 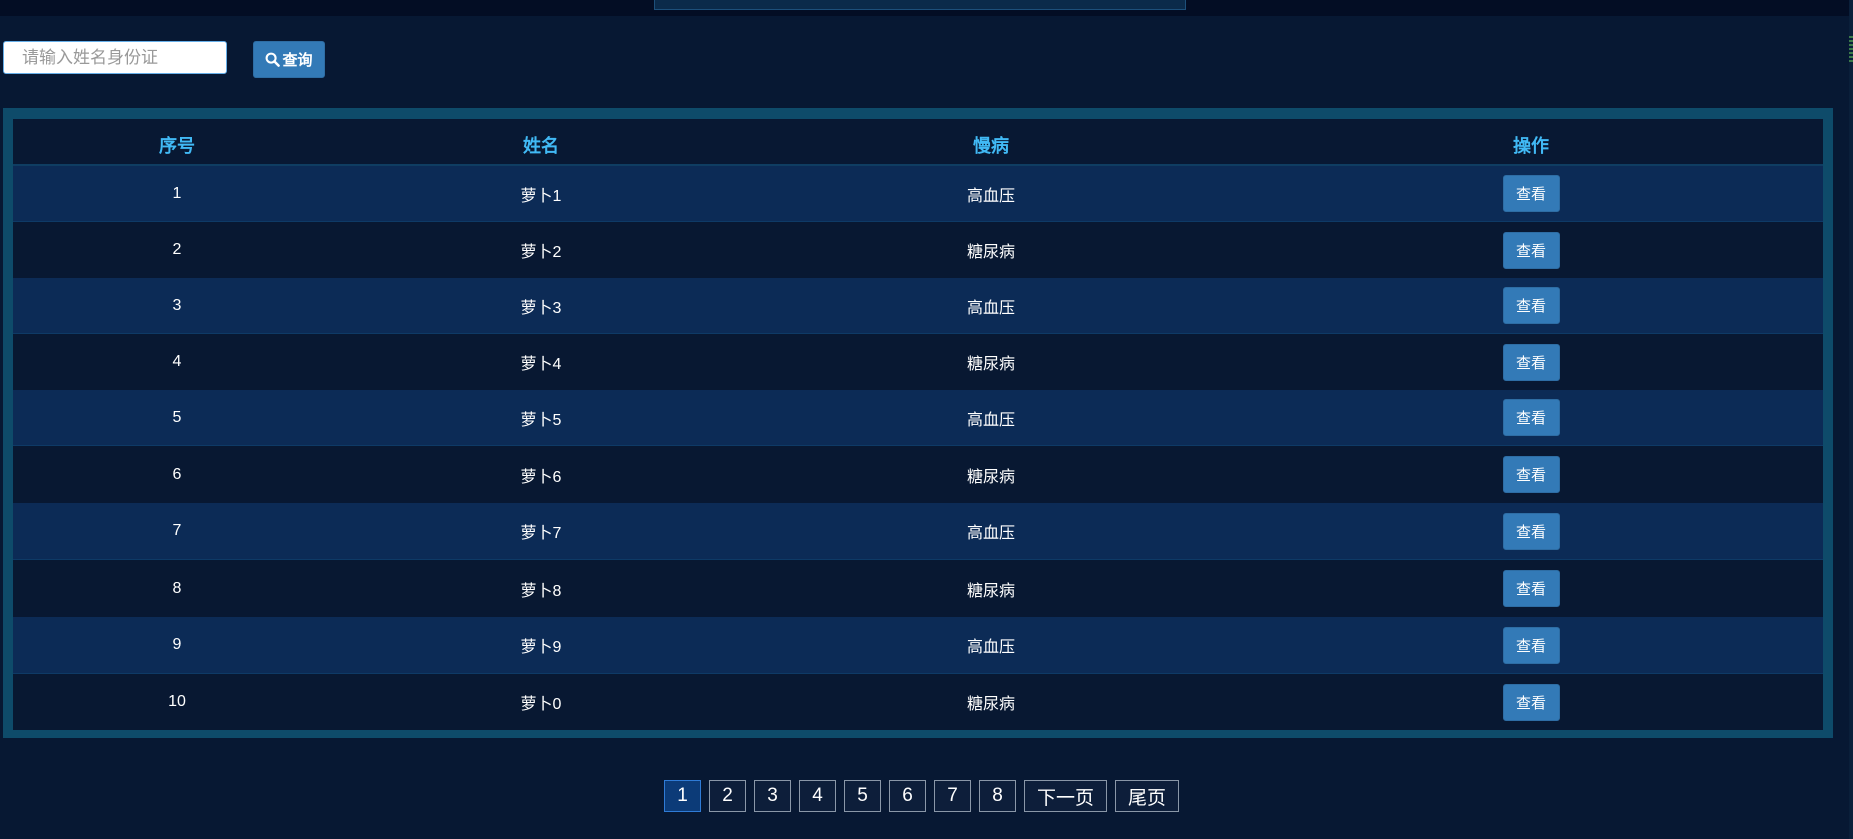 What do you see at coordinates (541, 420) in the screenshot?
I see `row-name: 萝卜5` at bounding box center [541, 420].